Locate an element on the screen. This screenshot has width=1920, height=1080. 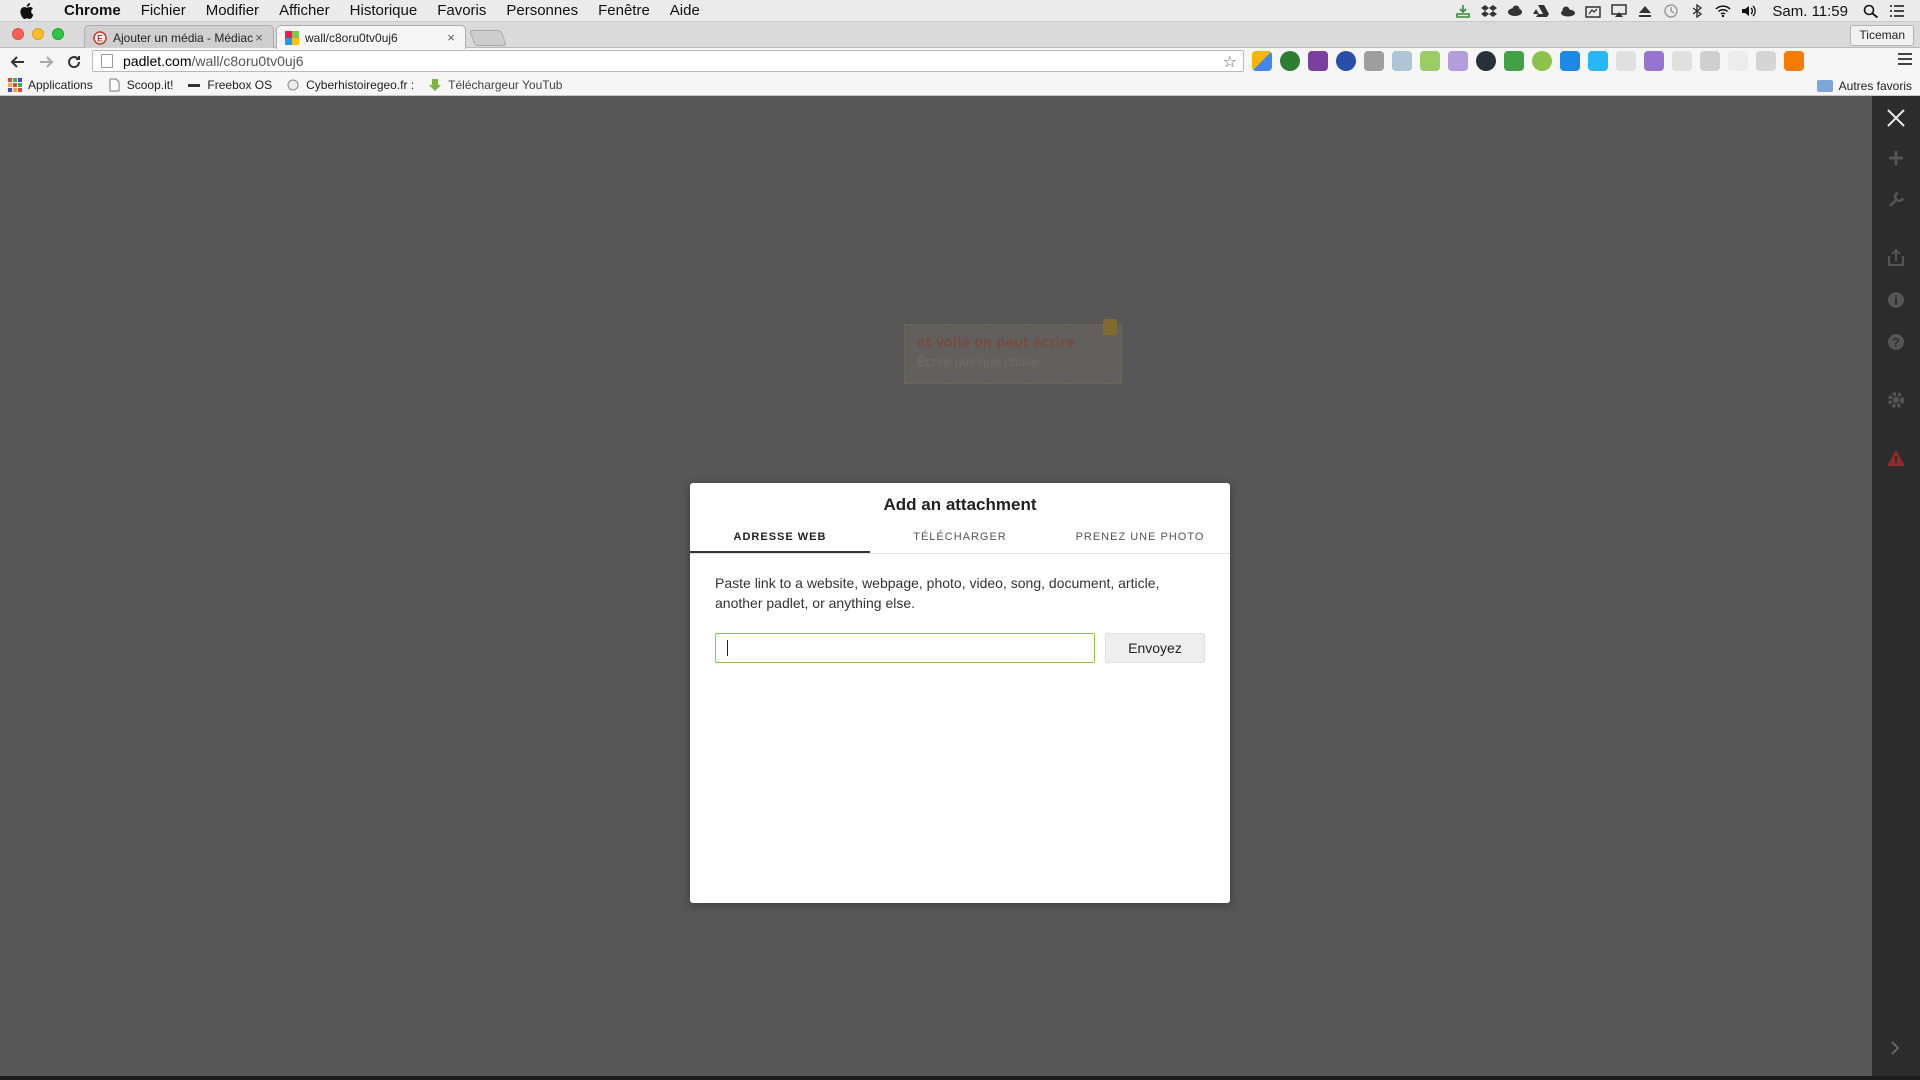
tab-take-photo: PRENEZ UNE PHOTO is located at coordinates (1140, 538).